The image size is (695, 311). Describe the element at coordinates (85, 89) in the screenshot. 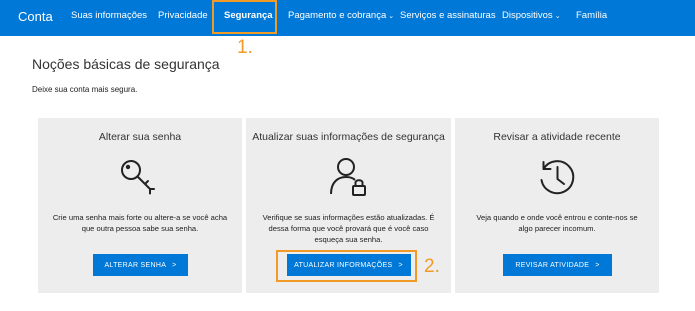

I see `page-subtitle: Deixe sua conta mais segura.` at that location.